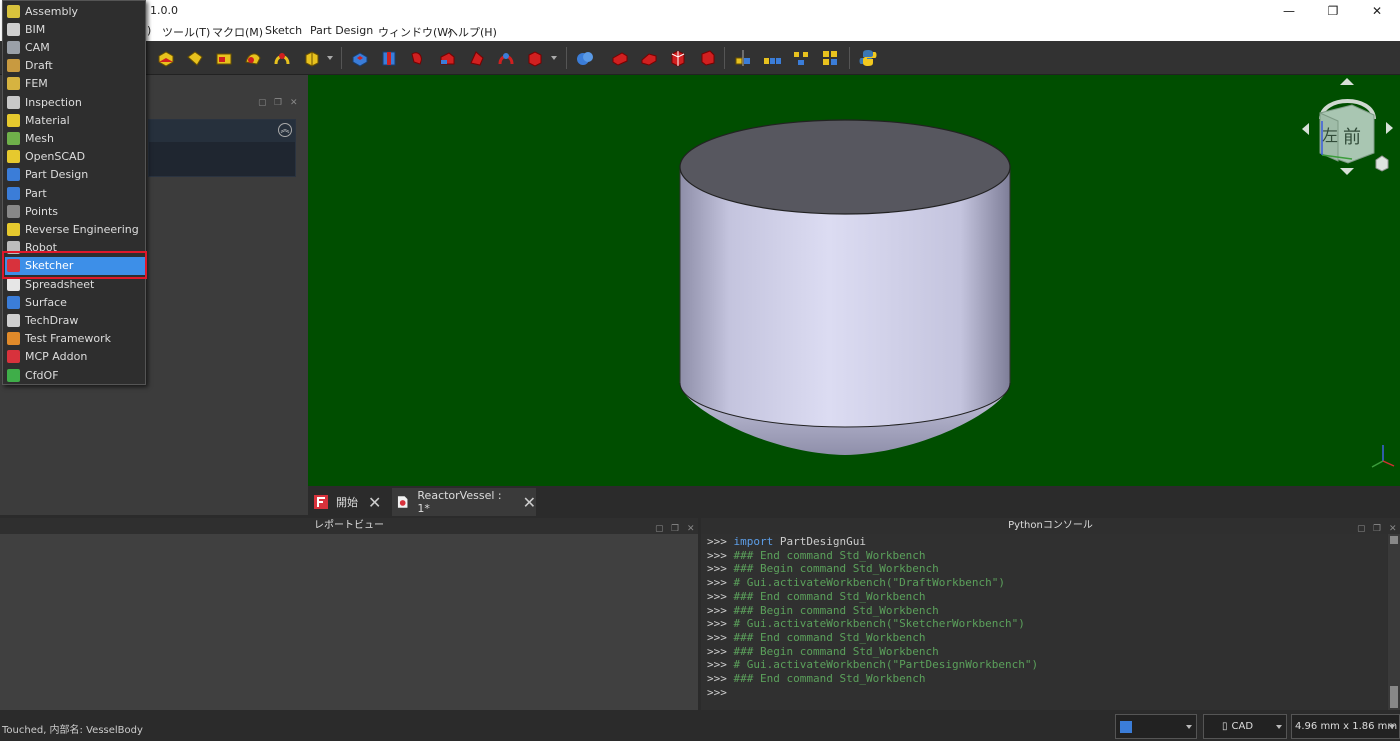 The width and height of the screenshot is (1400, 741). Describe the element at coordinates (585, 58) in the screenshot. I see `boolean-icon` at that location.